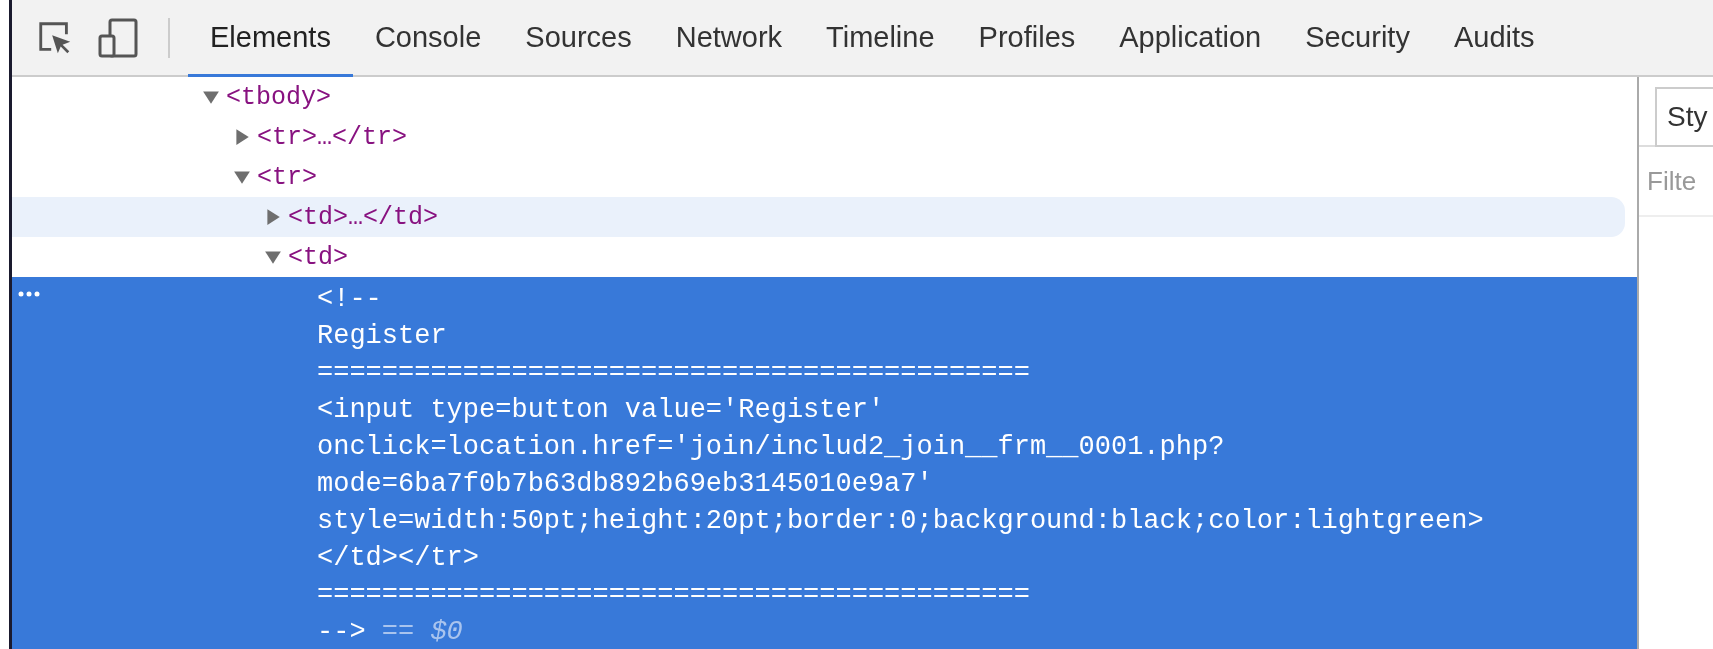  I want to click on html-tag: <tr>…</tr>, so click(332, 137).